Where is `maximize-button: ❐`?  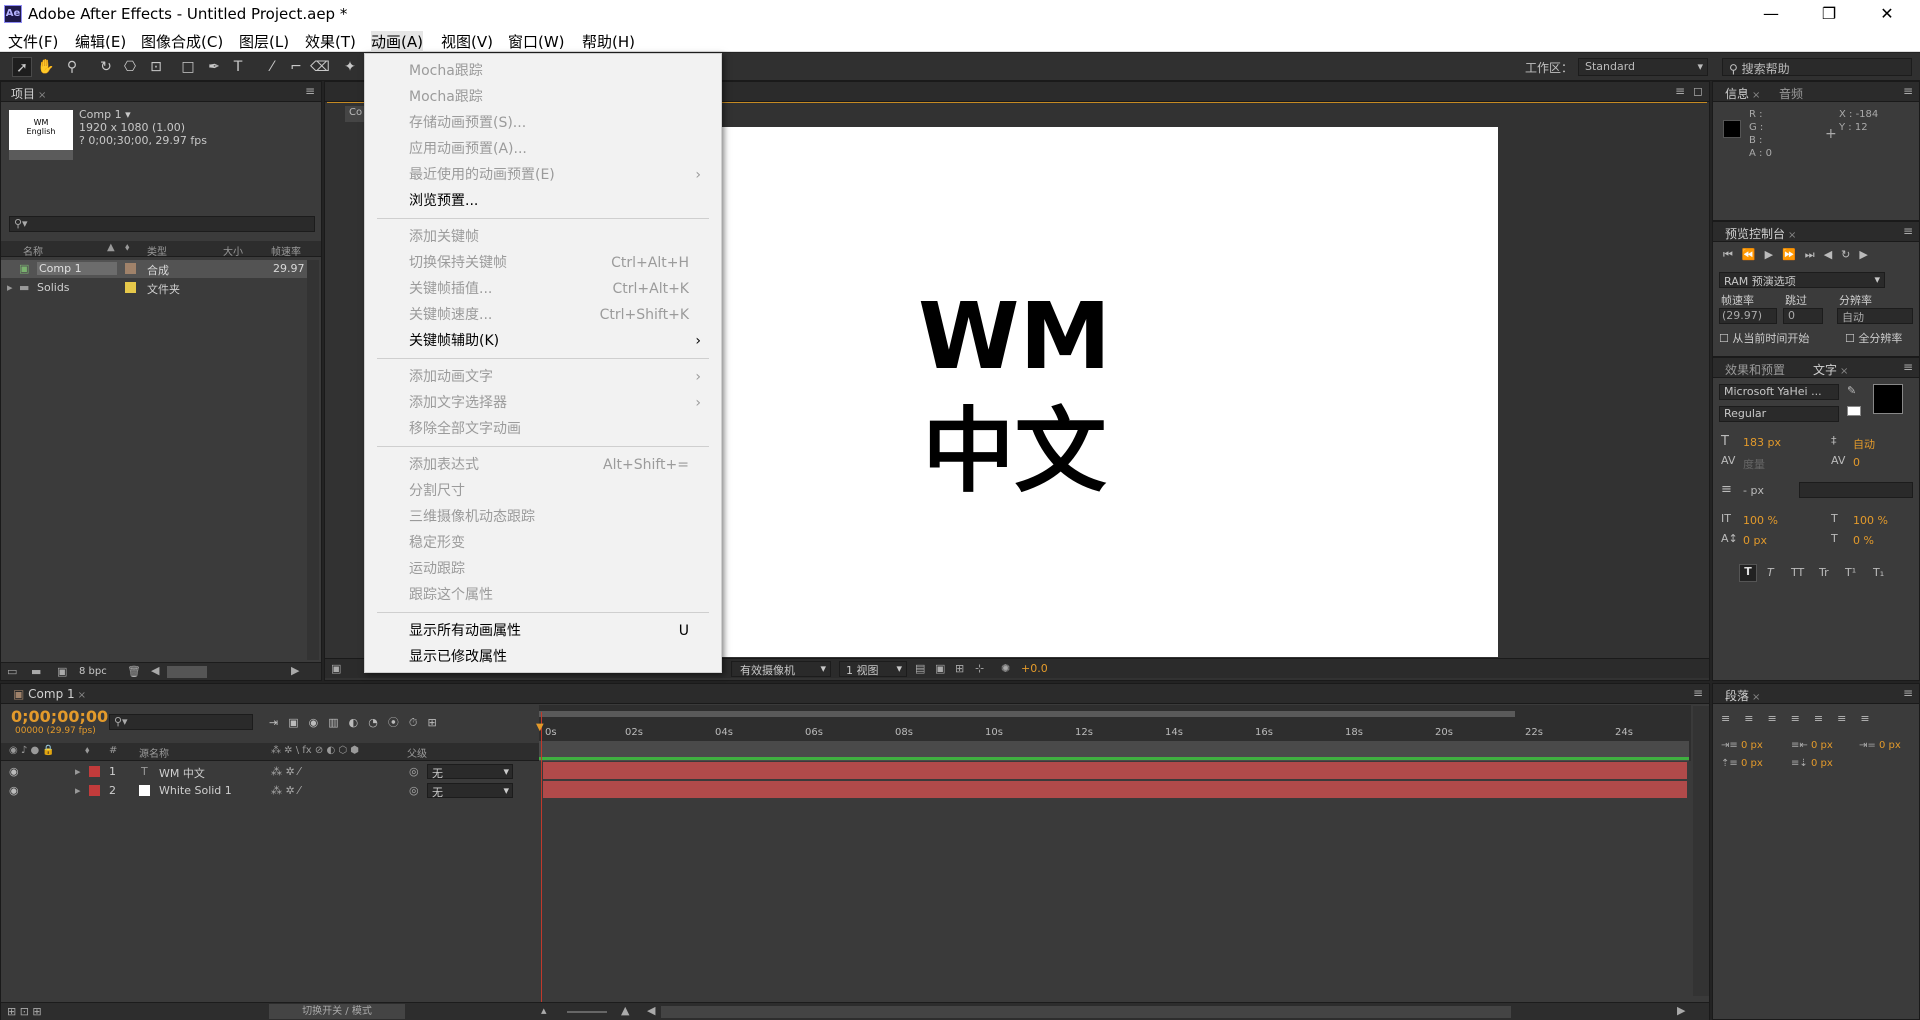
maximize-button: ❐ is located at coordinates (1829, 14).